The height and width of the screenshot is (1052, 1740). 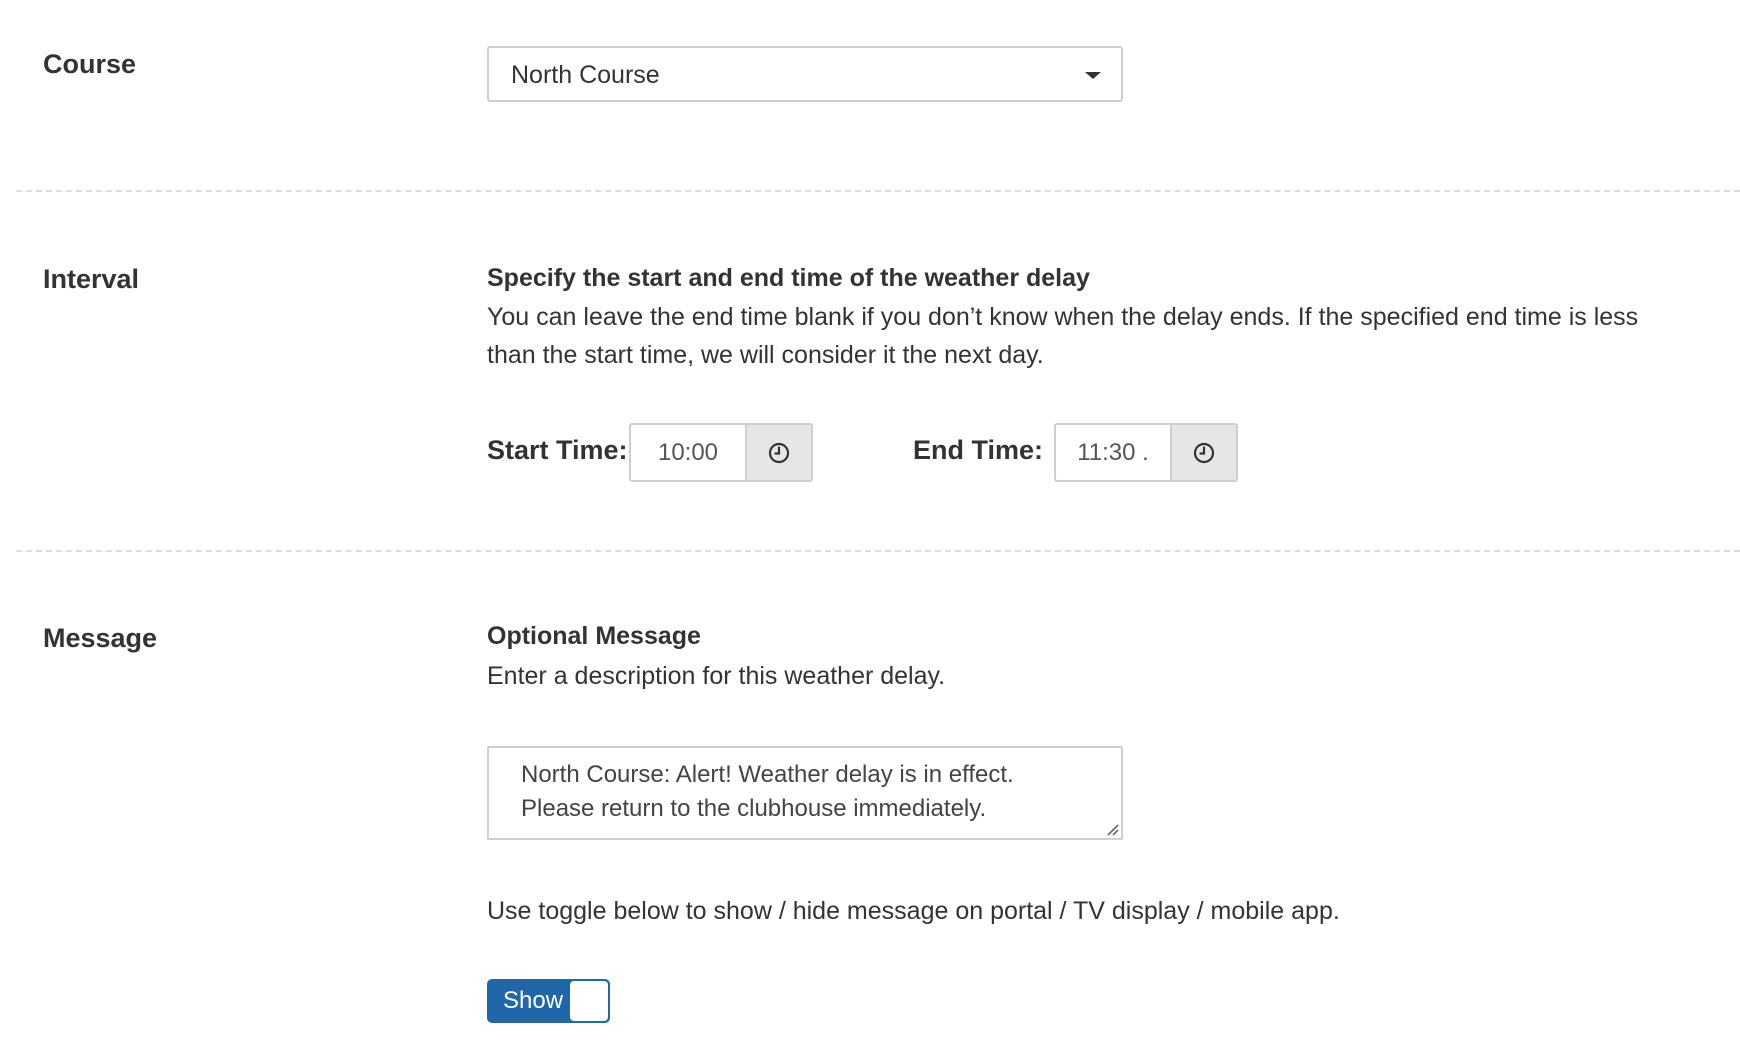 What do you see at coordinates (1112, 452) in the screenshot?
I see `end-time-input: 11:30 .` at bounding box center [1112, 452].